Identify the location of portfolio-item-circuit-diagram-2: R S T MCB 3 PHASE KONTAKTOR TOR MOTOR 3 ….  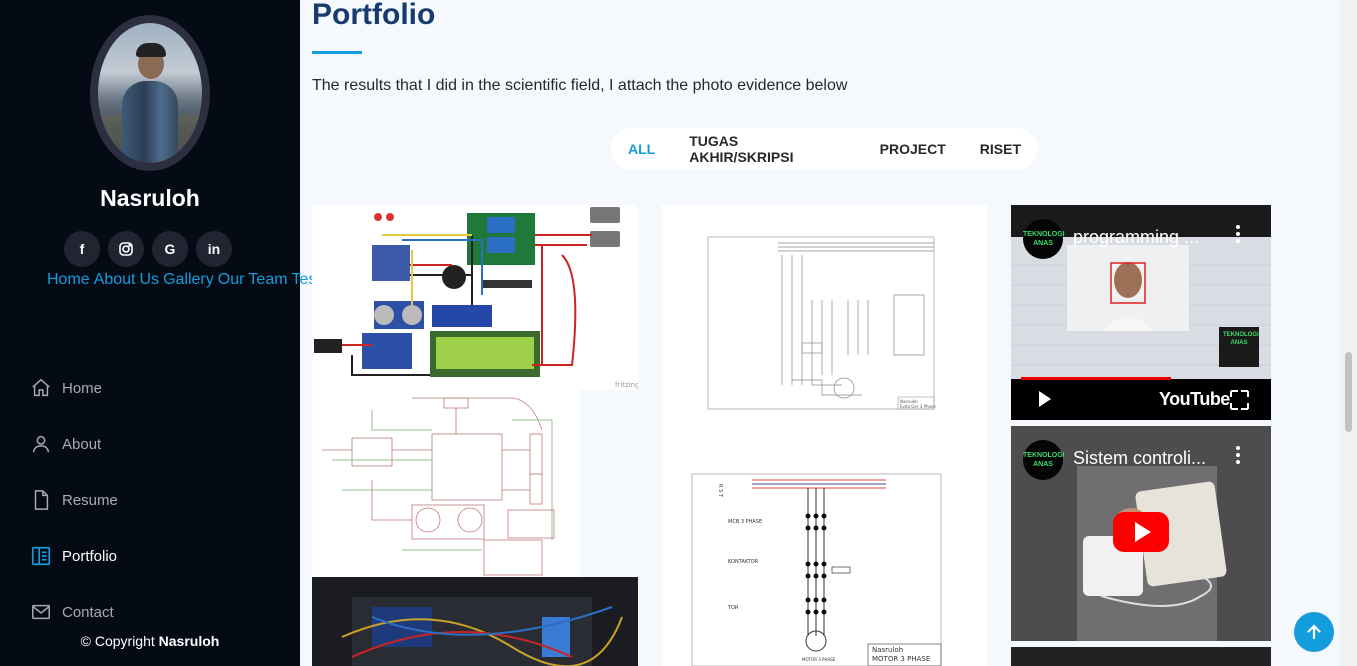
(824, 551).